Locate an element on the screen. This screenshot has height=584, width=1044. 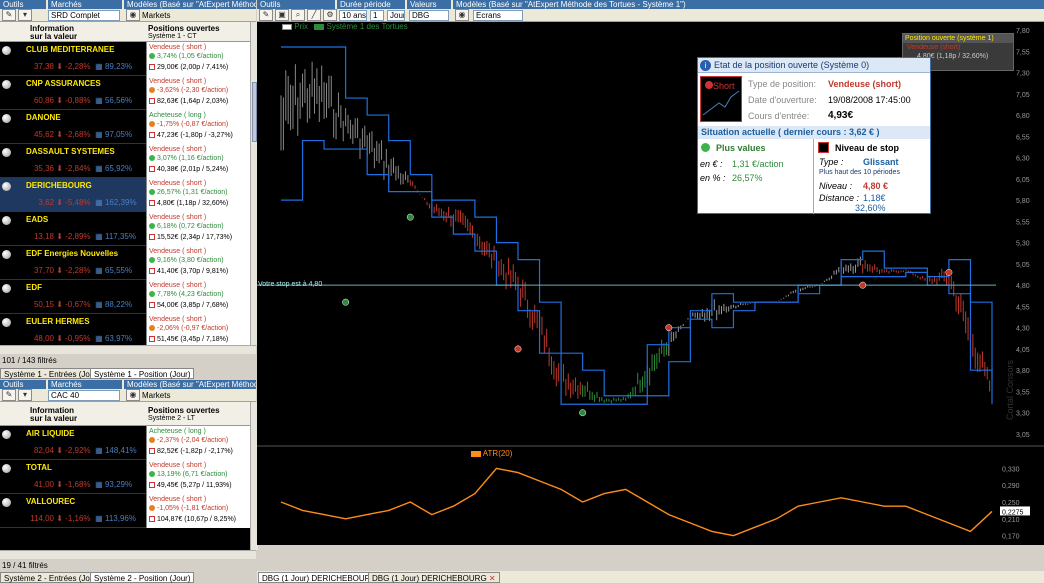
list2-hscroll is located at coordinates (128, 554).